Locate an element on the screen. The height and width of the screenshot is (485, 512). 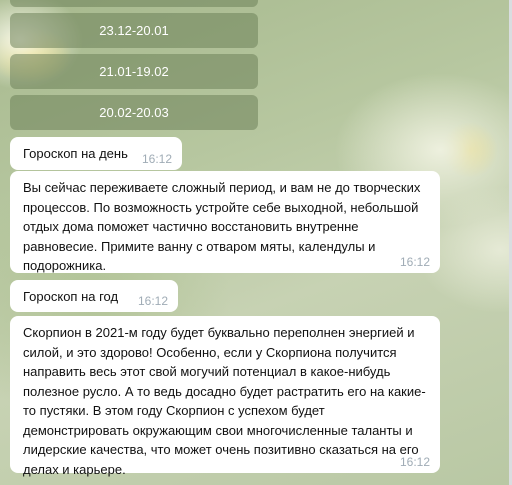
message-text: Гороскоп на день is located at coordinates (75, 153).